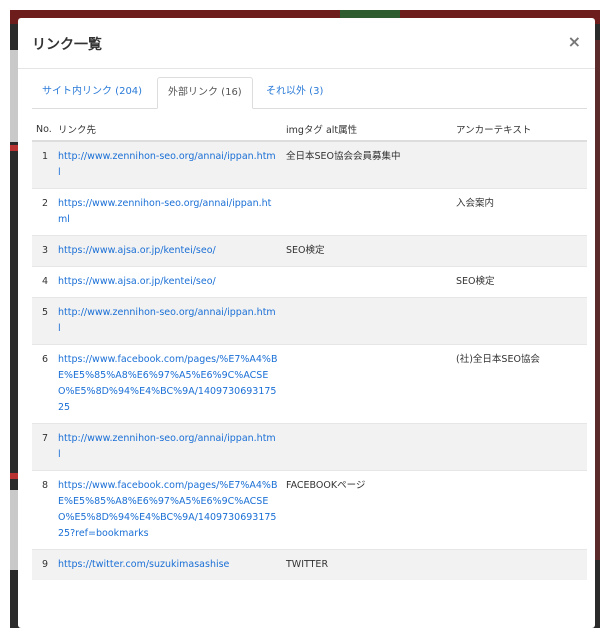 This screenshot has width=610, height=634. What do you see at coordinates (367, 164) in the screenshot?
I see `alt-text-cell: 全日本SEO協会会員募集中` at bounding box center [367, 164].